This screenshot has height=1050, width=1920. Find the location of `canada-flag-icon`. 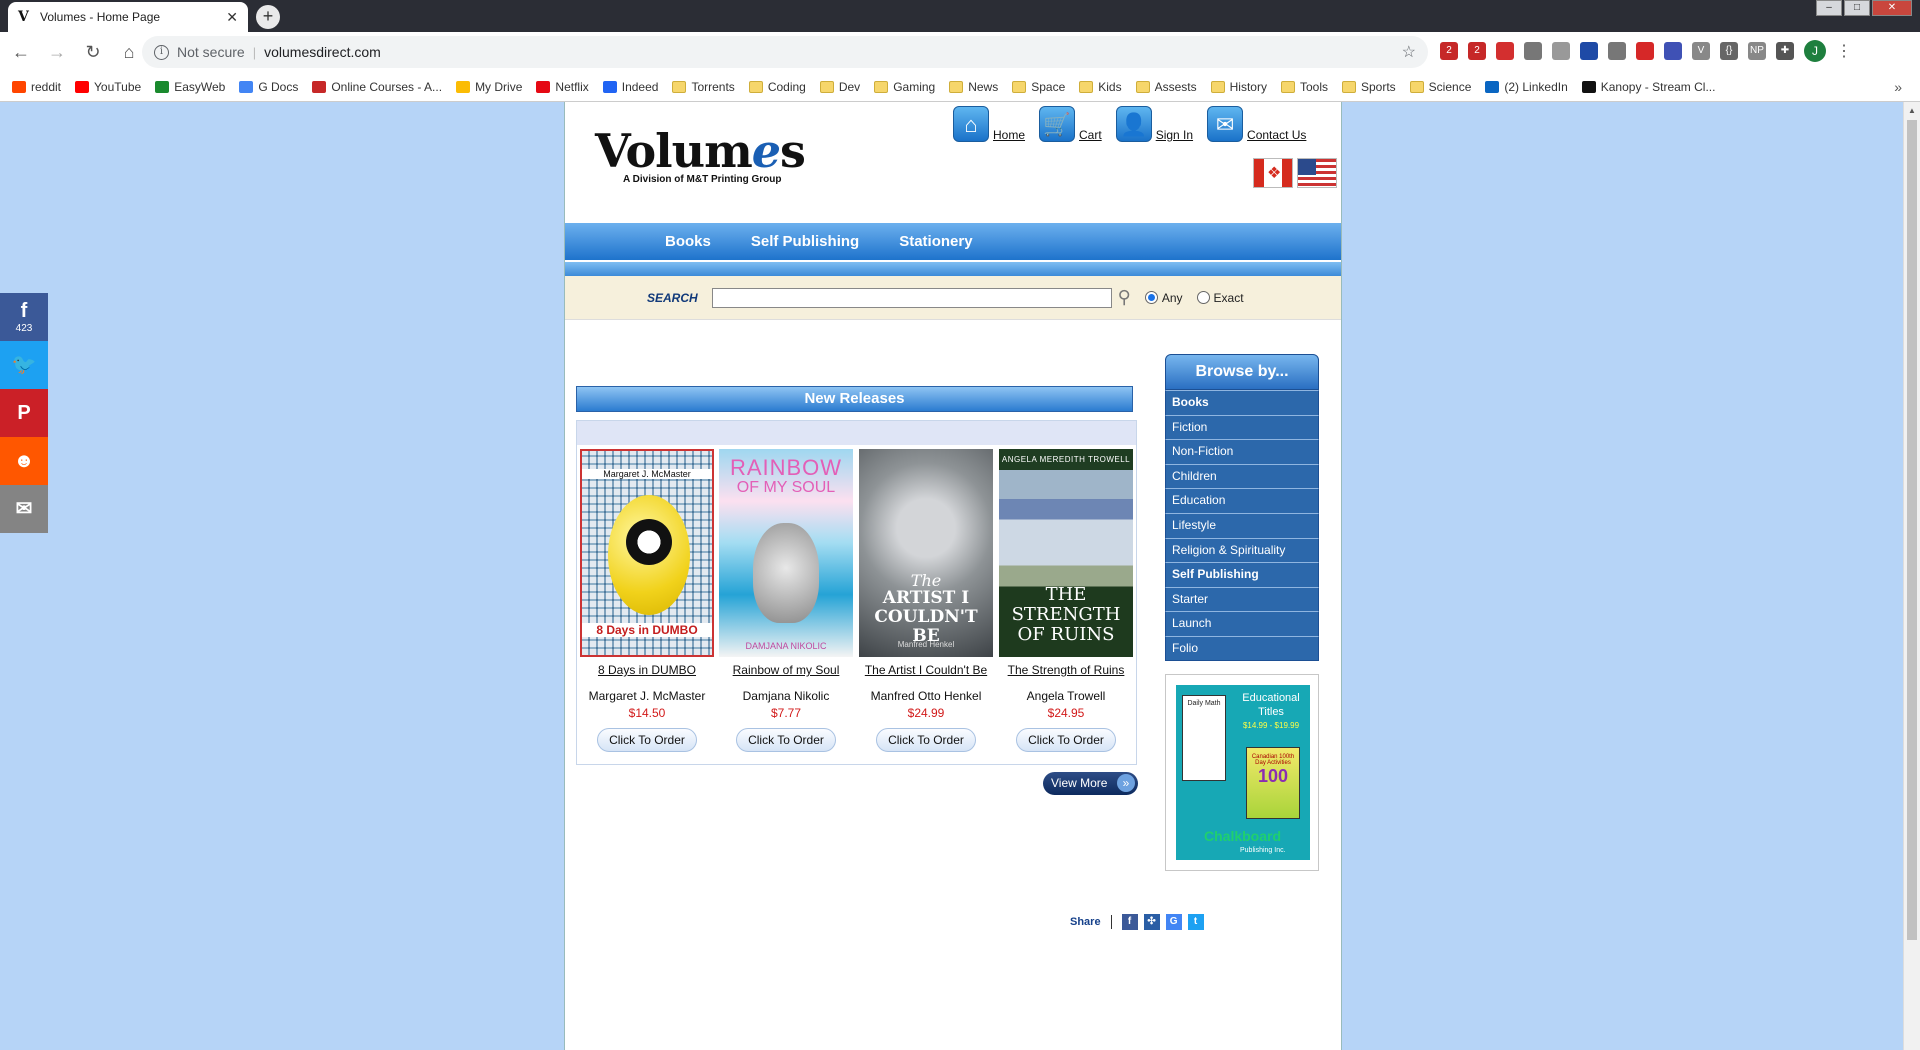

canada-flag-icon is located at coordinates (1273, 173).